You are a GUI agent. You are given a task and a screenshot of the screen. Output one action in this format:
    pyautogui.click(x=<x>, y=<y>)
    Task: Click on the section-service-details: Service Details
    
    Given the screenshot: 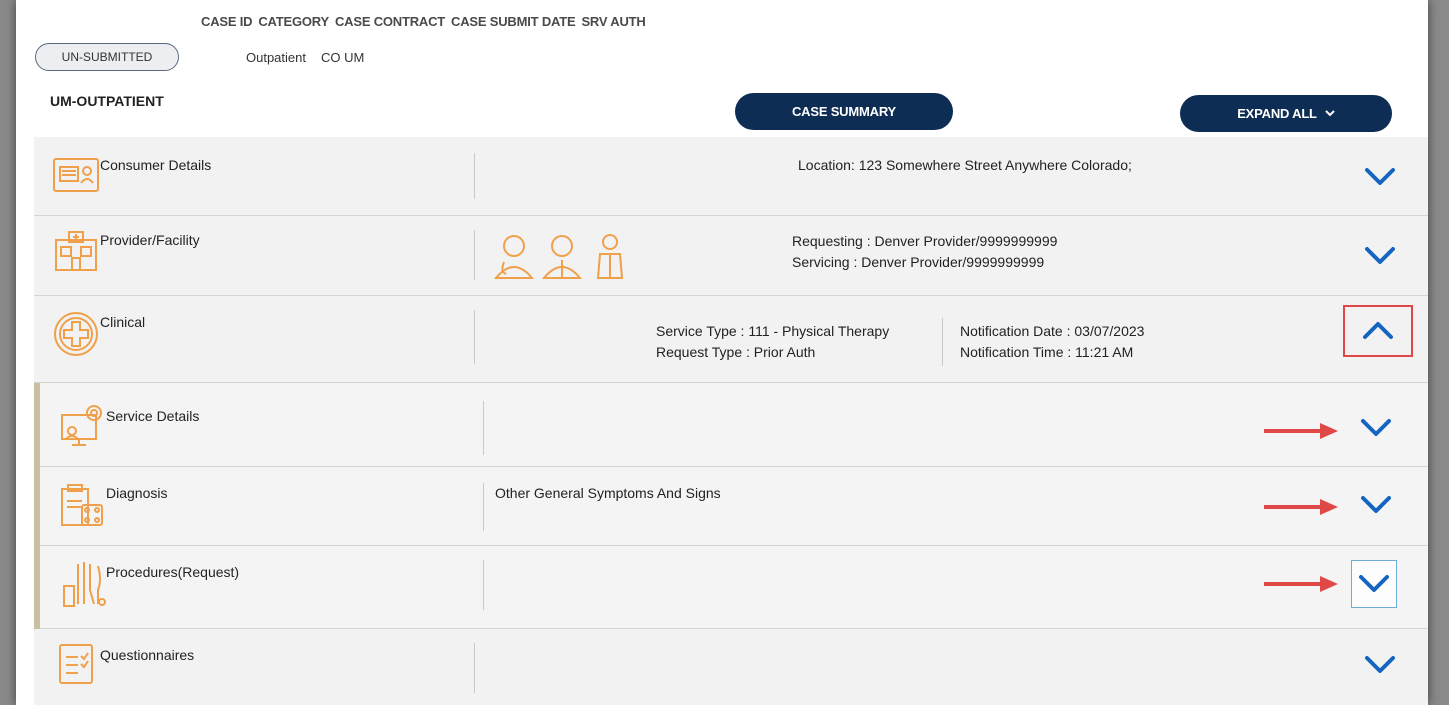 What is the action you would take?
    pyautogui.click(x=734, y=425)
    